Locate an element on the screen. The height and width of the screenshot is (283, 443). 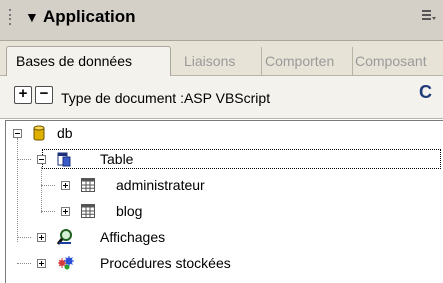
tab-composants: Composant is located at coordinates (397, 61).